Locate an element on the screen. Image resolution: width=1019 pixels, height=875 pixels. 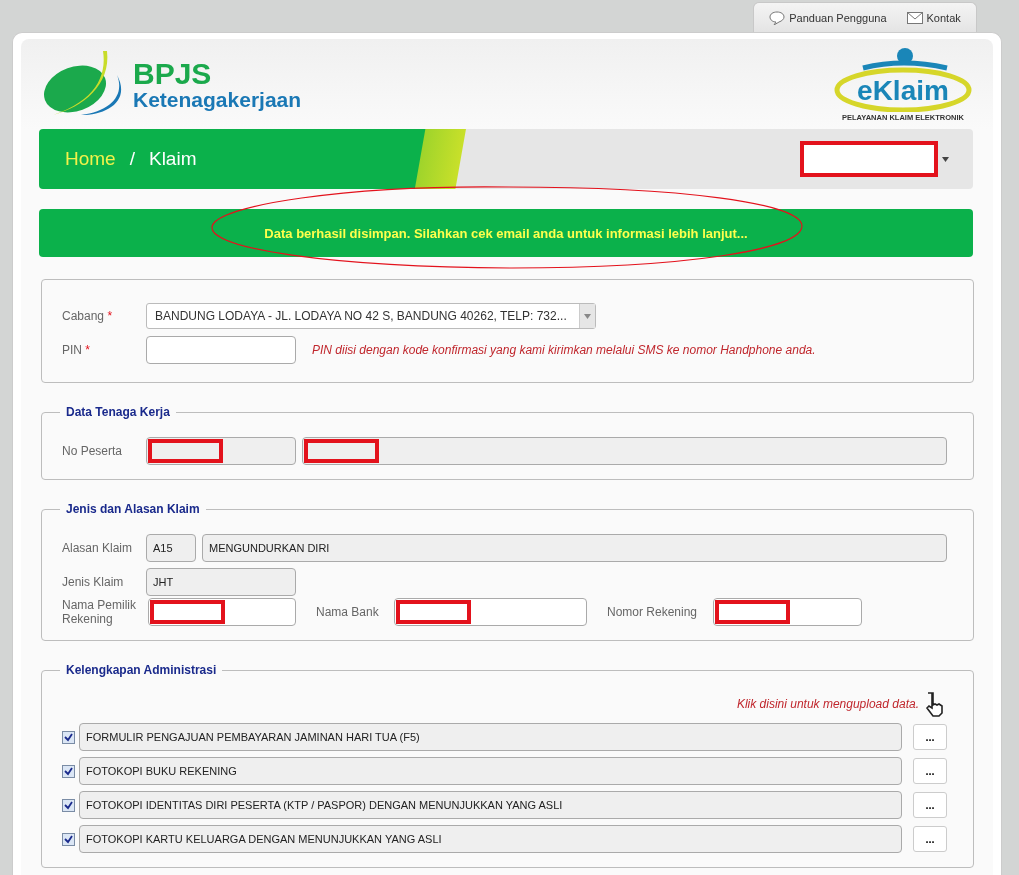
document-field: FOTOKOPI KARTU KELUARGA DENGAN MENUNJUKKAN YANG ASLI is located at coordinates (490, 839).